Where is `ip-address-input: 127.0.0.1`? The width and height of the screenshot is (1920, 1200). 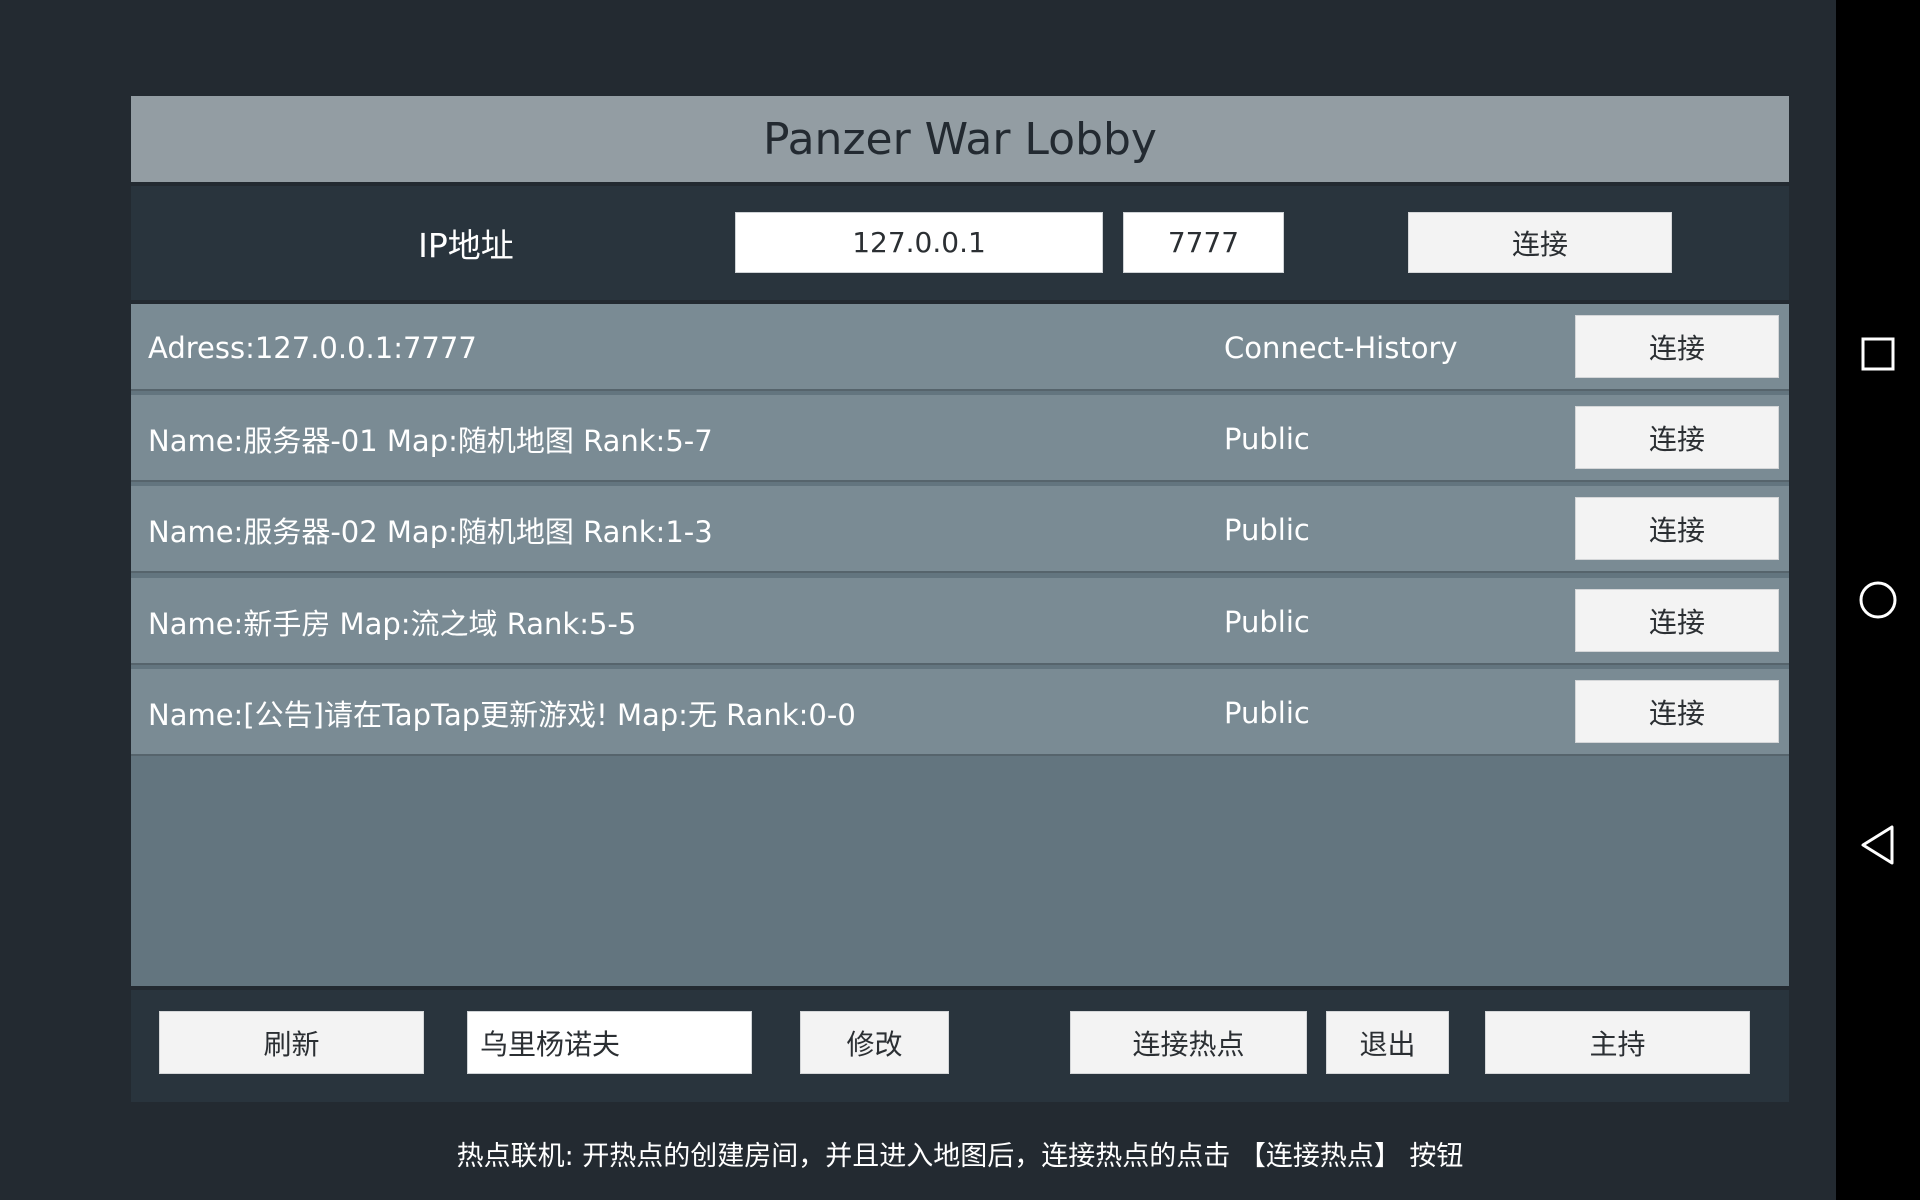 ip-address-input: 127.0.0.1 is located at coordinates (919, 242).